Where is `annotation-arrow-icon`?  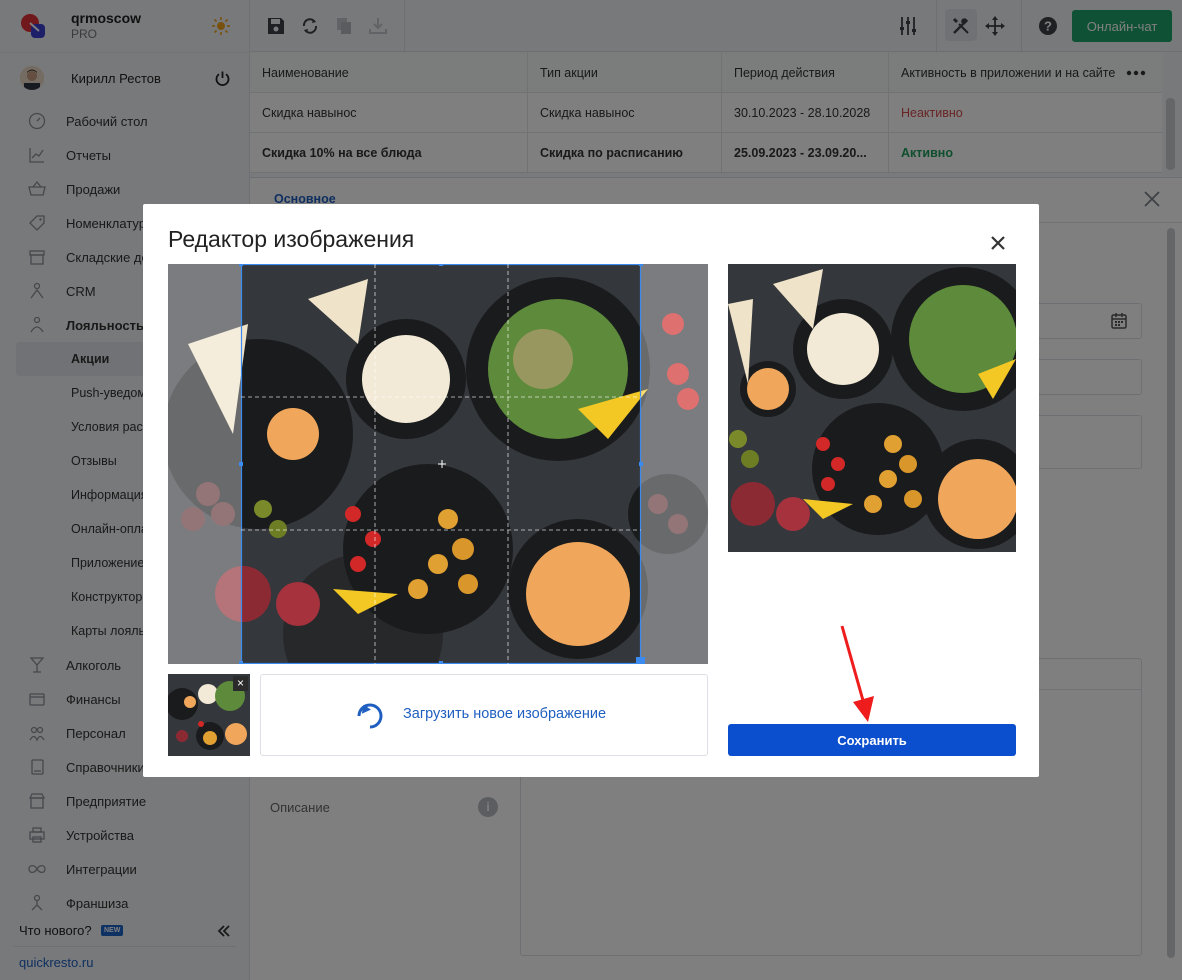 annotation-arrow-icon is located at coordinates (857, 673).